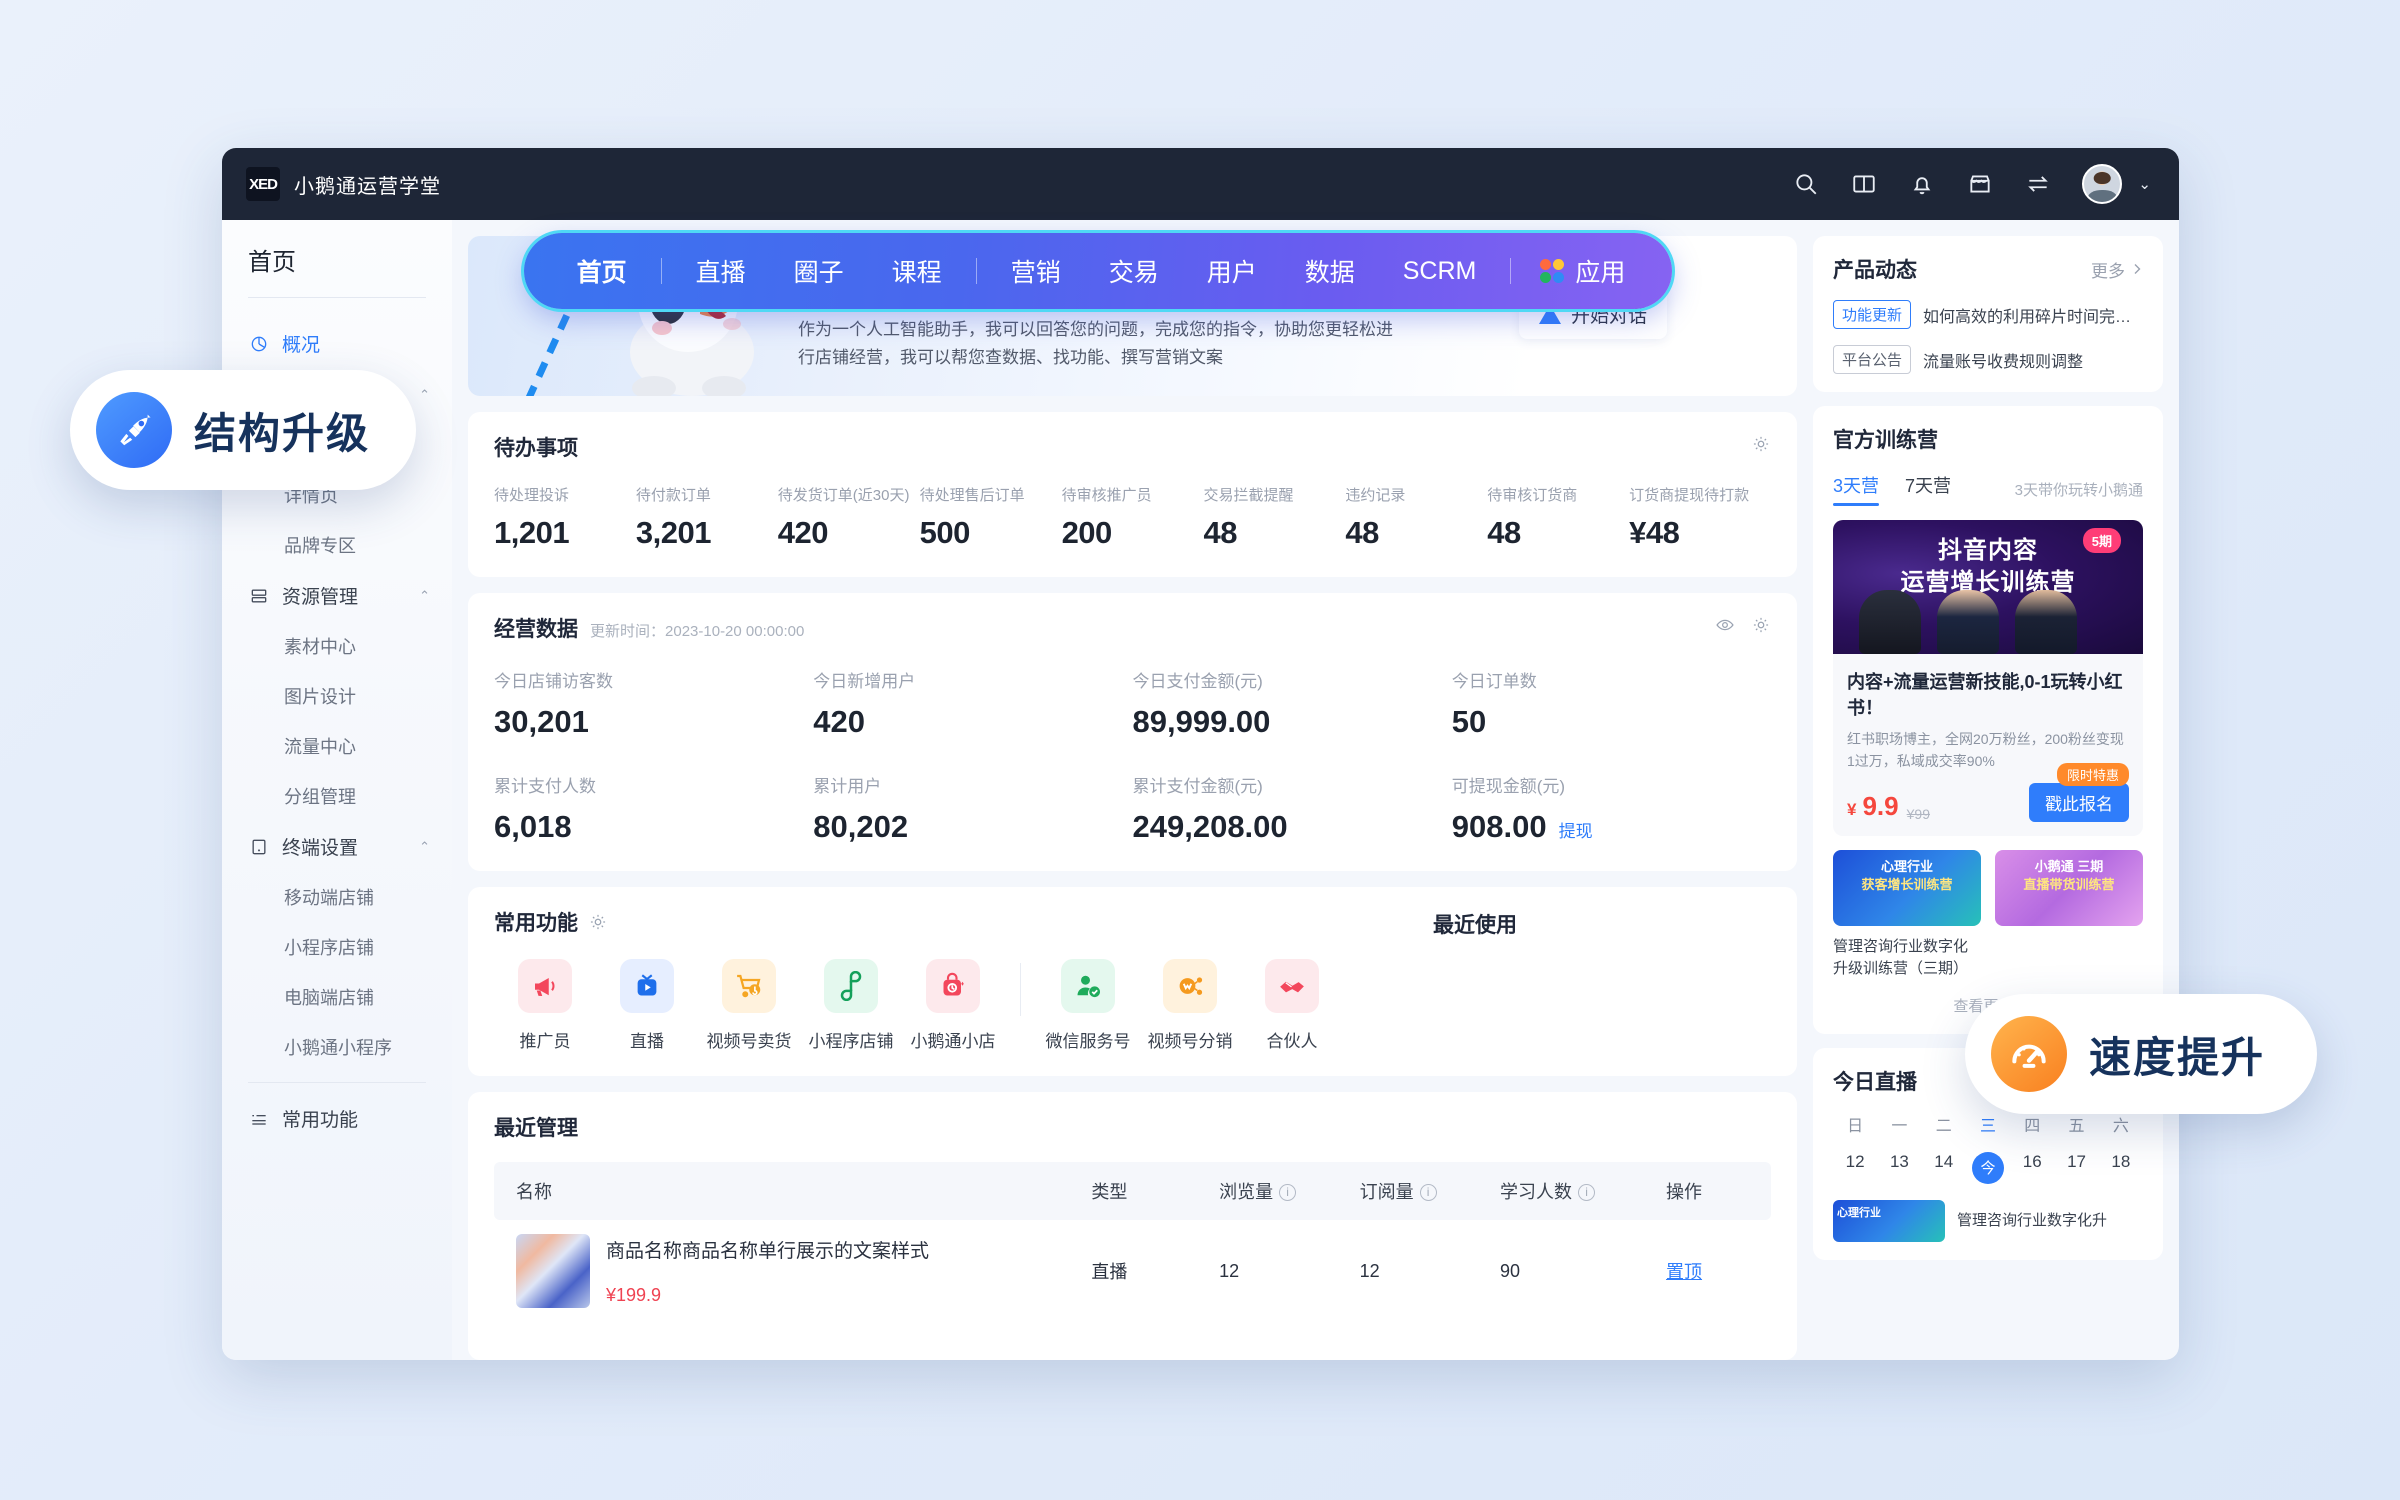  Describe the element at coordinates (749, 1005) in the screenshot. I see `quick-item-video-sales: 视频号卖货` at that location.